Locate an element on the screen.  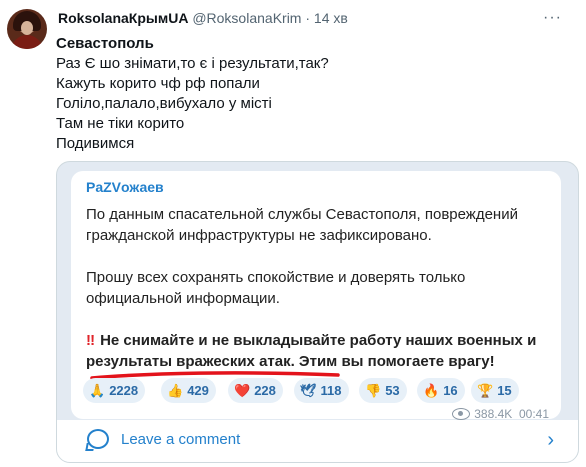
reaction-pray: 🙏 2228 is located at coordinates (114, 390).